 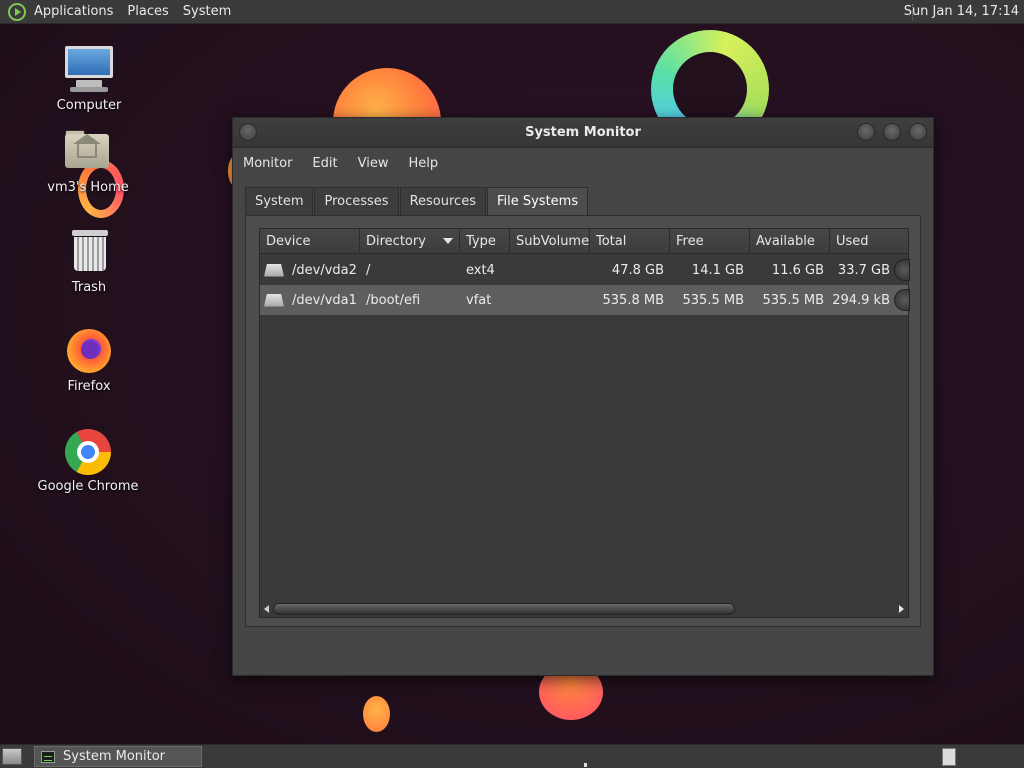 I want to click on column-label: Directory, so click(x=396, y=241).